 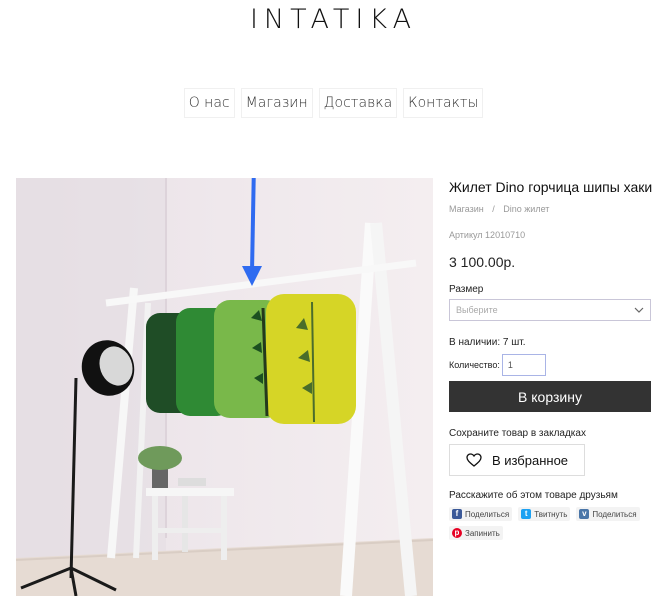 I want to click on share-label: Расскажите об этом товаре друзьям, so click(x=533, y=495).